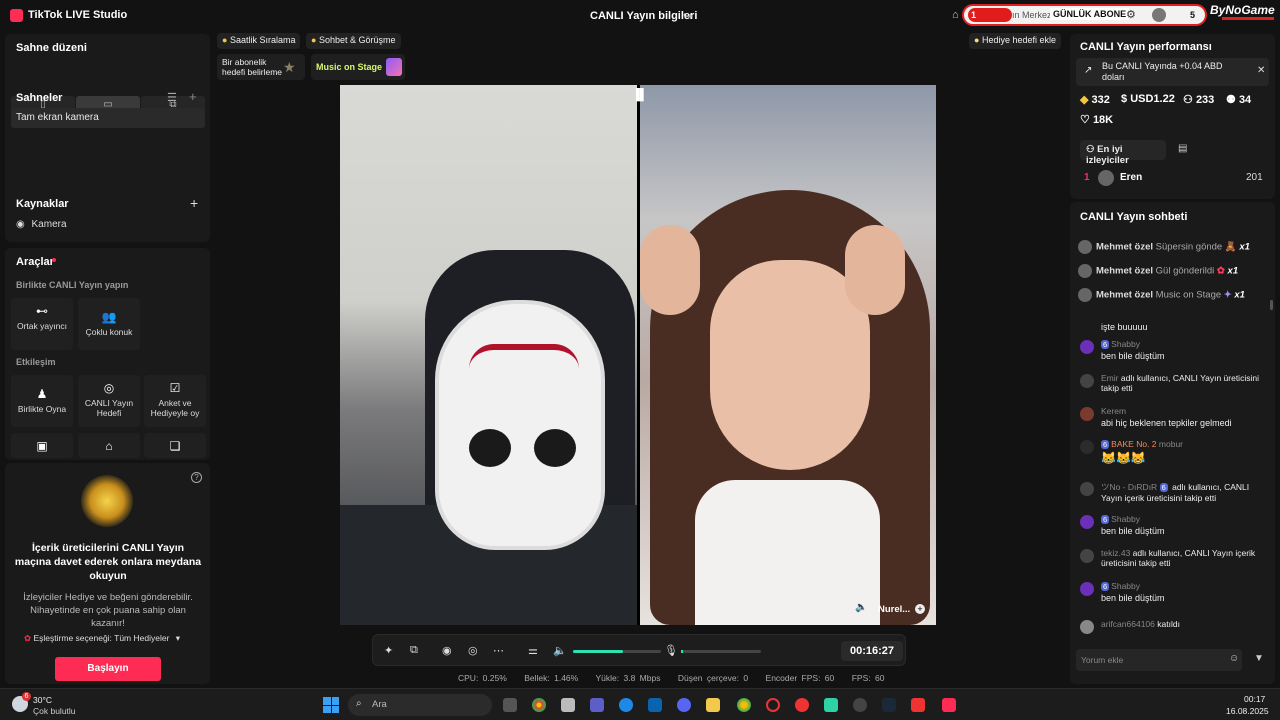 Image resolution: width=1280 pixels, height=720 pixels. Describe the element at coordinates (688, 16) in the screenshot. I see `share-icon: ↪` at that location.